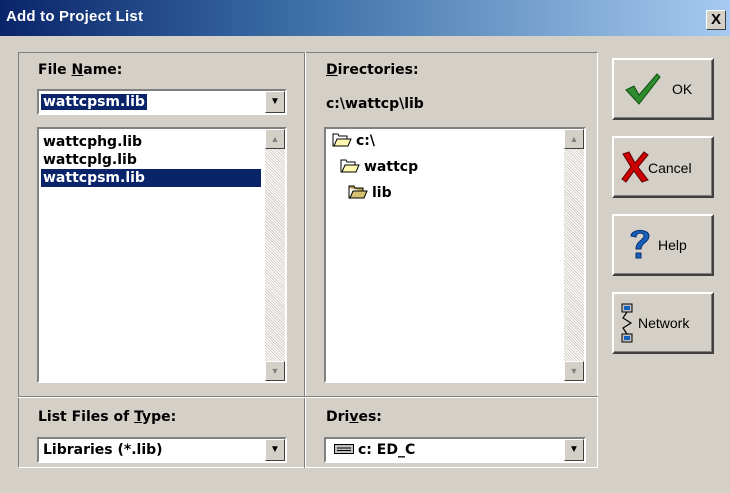 The width and height of the screenshot is (730, 493). Describe the element at coordinates (107, 417) in the screenshot. I see `list-type-label: List Files of Type:` at that location.